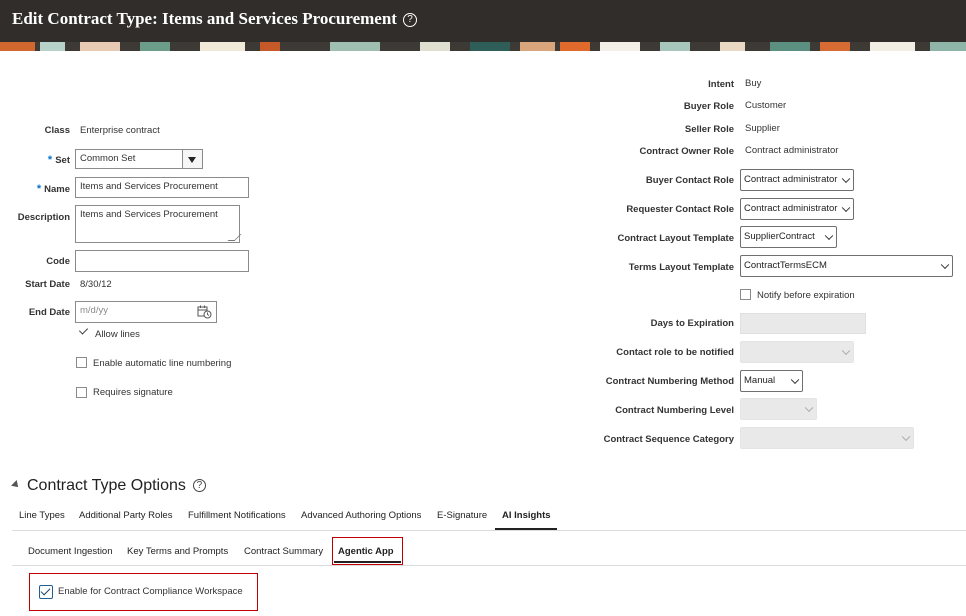 The height and width of the screenshot is (616, 966). Describe the element at coordinates (42, 515) in the screenshot. I see `tab-line-types: Line Types` at that location.